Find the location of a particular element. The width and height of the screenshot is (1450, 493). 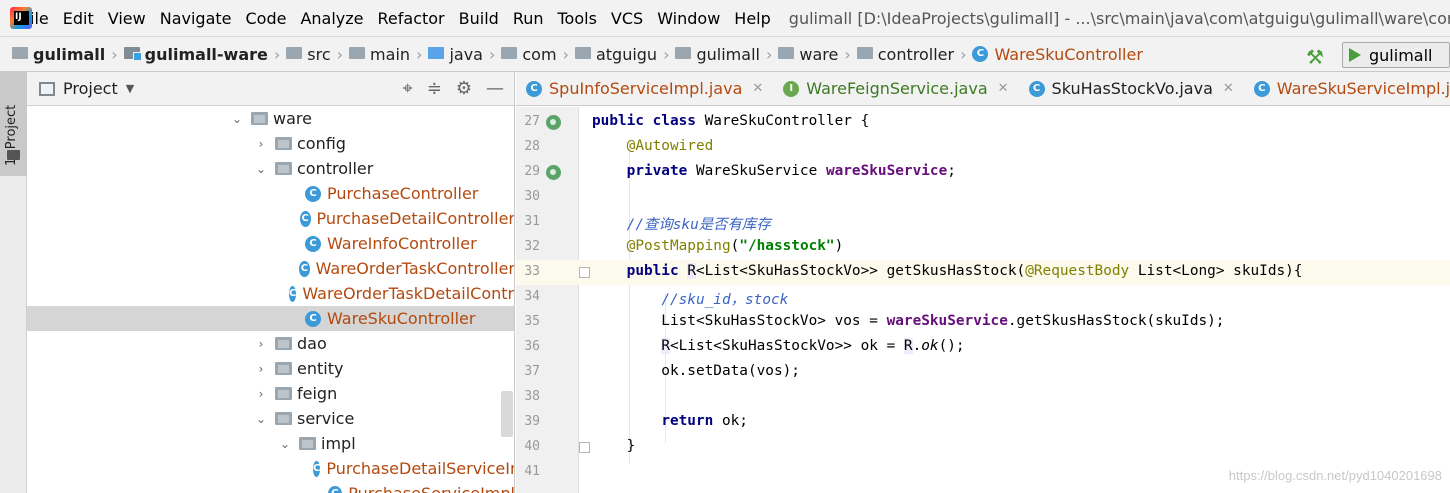

project-view-icon is located at coordinates (47, 88).